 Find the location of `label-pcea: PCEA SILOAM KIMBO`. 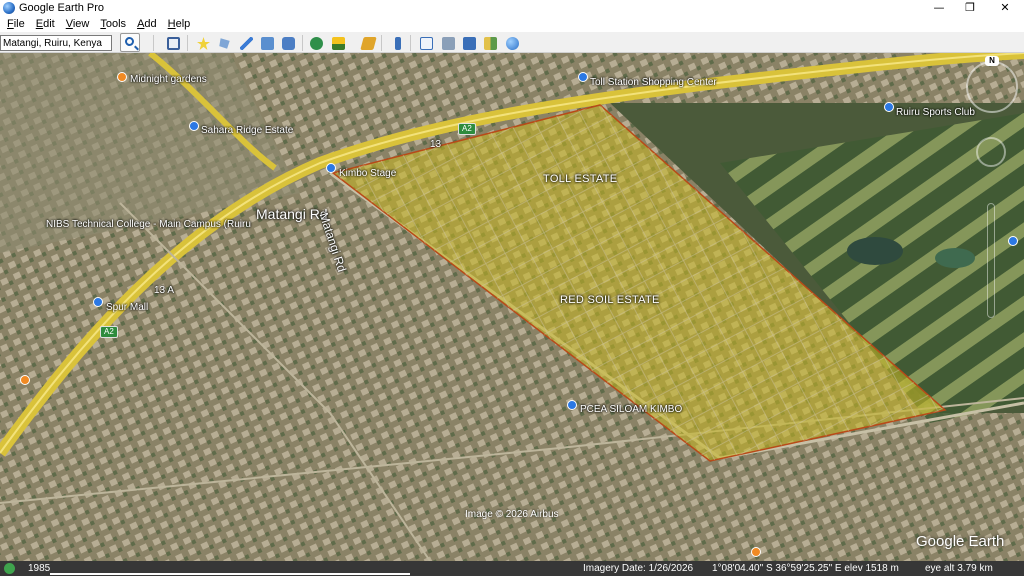

label-pcea: PCEA SILOAM KIMBO is located at coordinates (631, 409).